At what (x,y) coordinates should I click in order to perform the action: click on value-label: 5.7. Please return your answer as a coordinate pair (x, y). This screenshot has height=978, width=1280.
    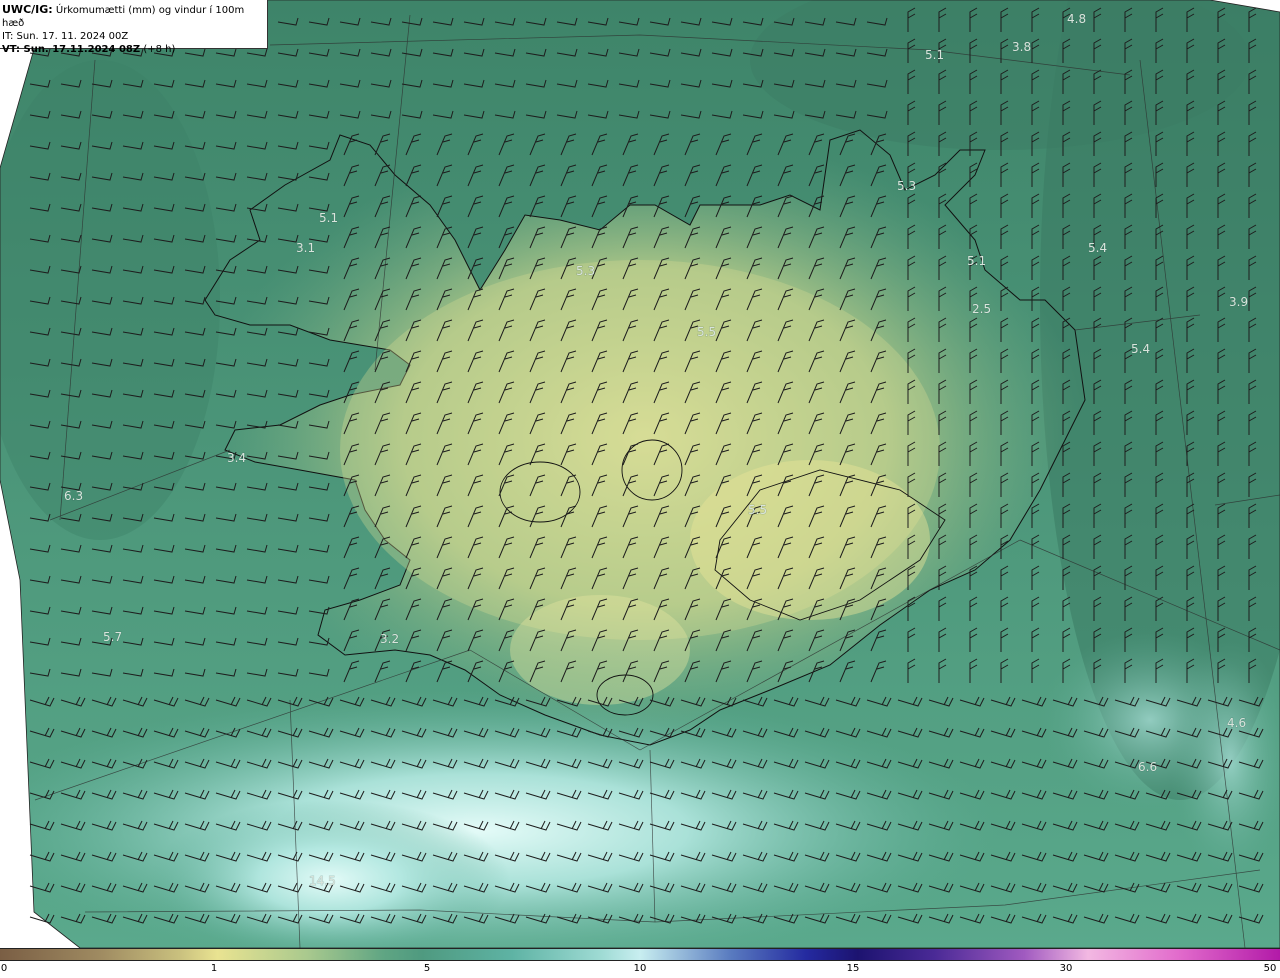
    Looking at the image, I should click on (112, 637).